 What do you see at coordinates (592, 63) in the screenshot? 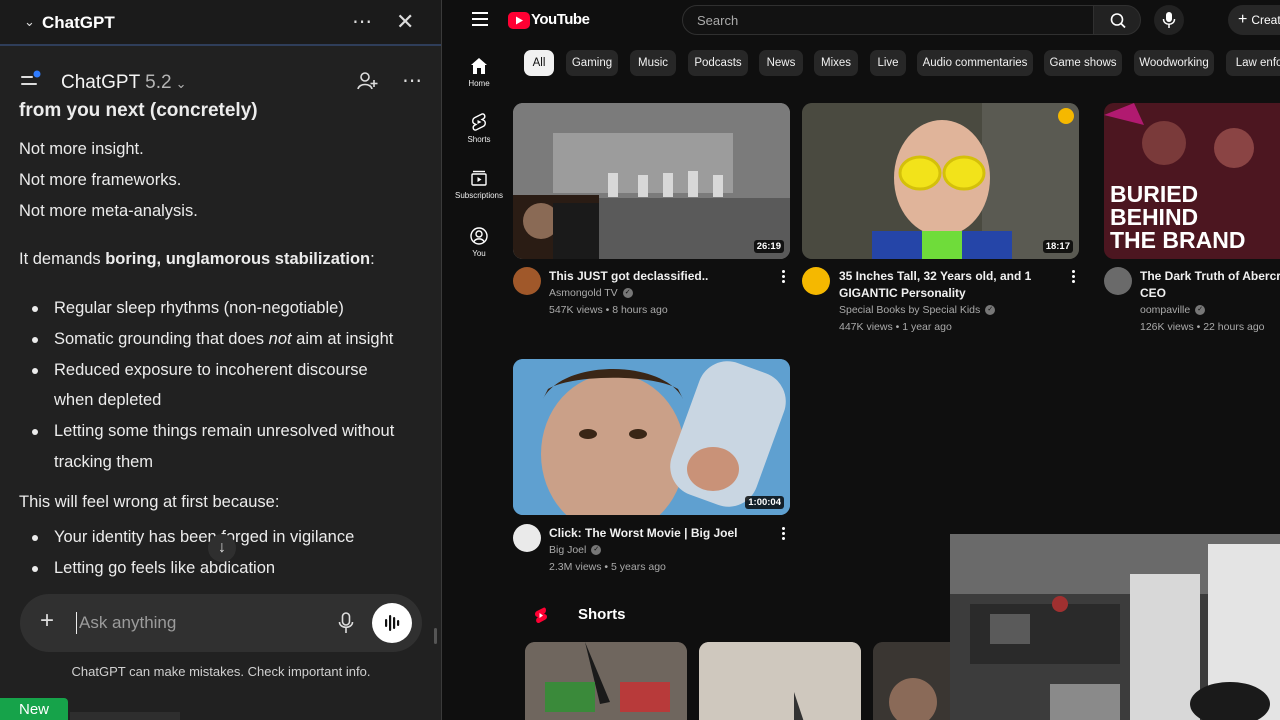
I see `chip-gaming: Gaming` at bounding box center [592, 63].